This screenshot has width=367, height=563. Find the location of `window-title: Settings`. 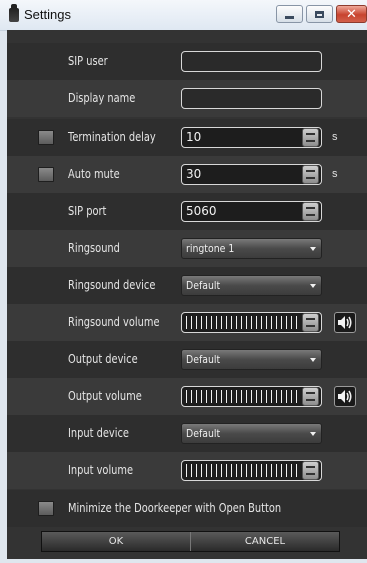

window-title: Settings is located at coordinates (47, 14).